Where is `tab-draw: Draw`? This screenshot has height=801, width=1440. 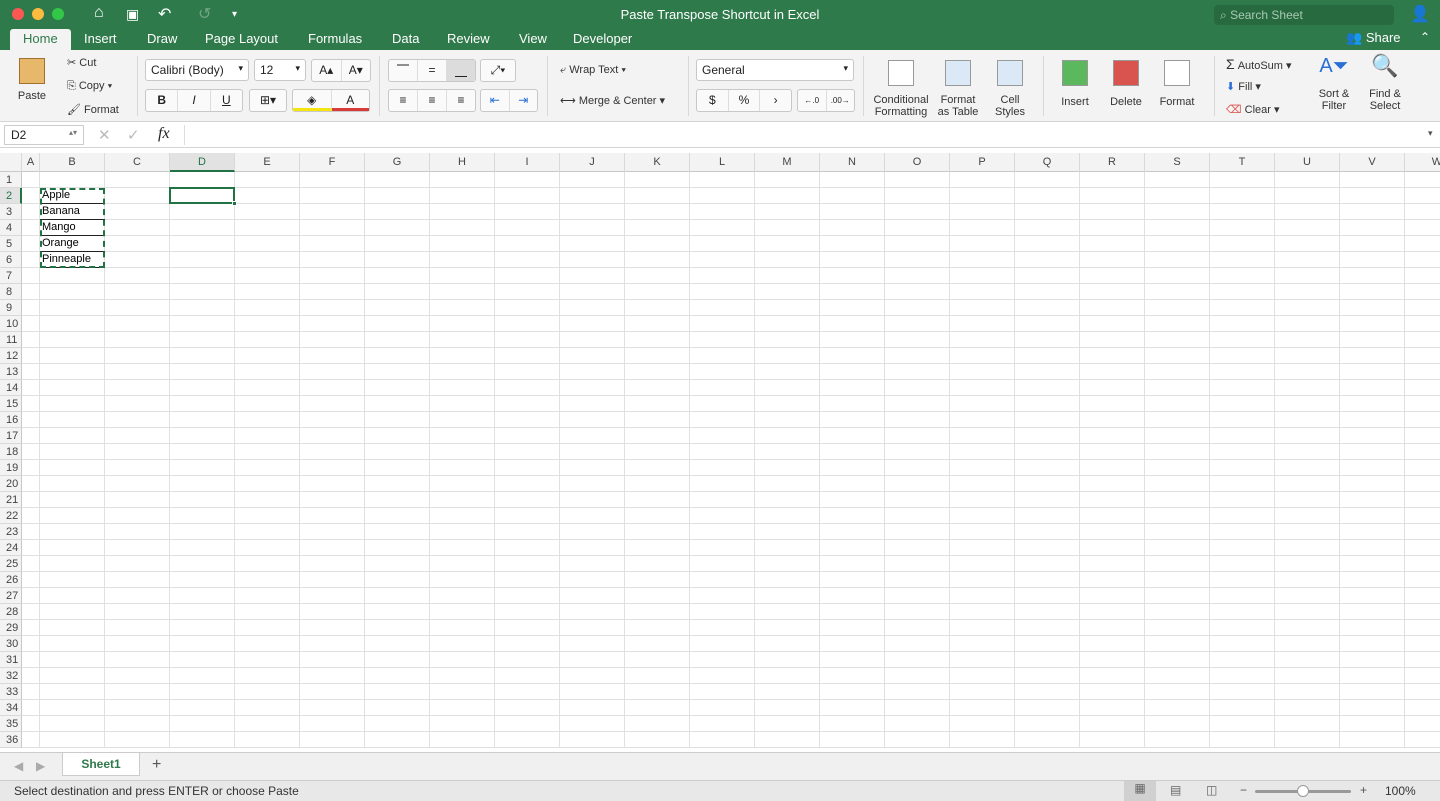 tab-draw: Draw is located at coordinates (162, 39).